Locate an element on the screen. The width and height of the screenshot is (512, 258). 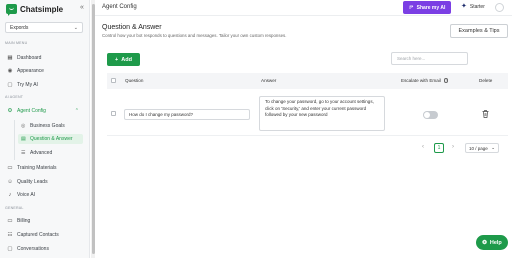
page-size-value: 10 / page is located at coordinates (478, 148).